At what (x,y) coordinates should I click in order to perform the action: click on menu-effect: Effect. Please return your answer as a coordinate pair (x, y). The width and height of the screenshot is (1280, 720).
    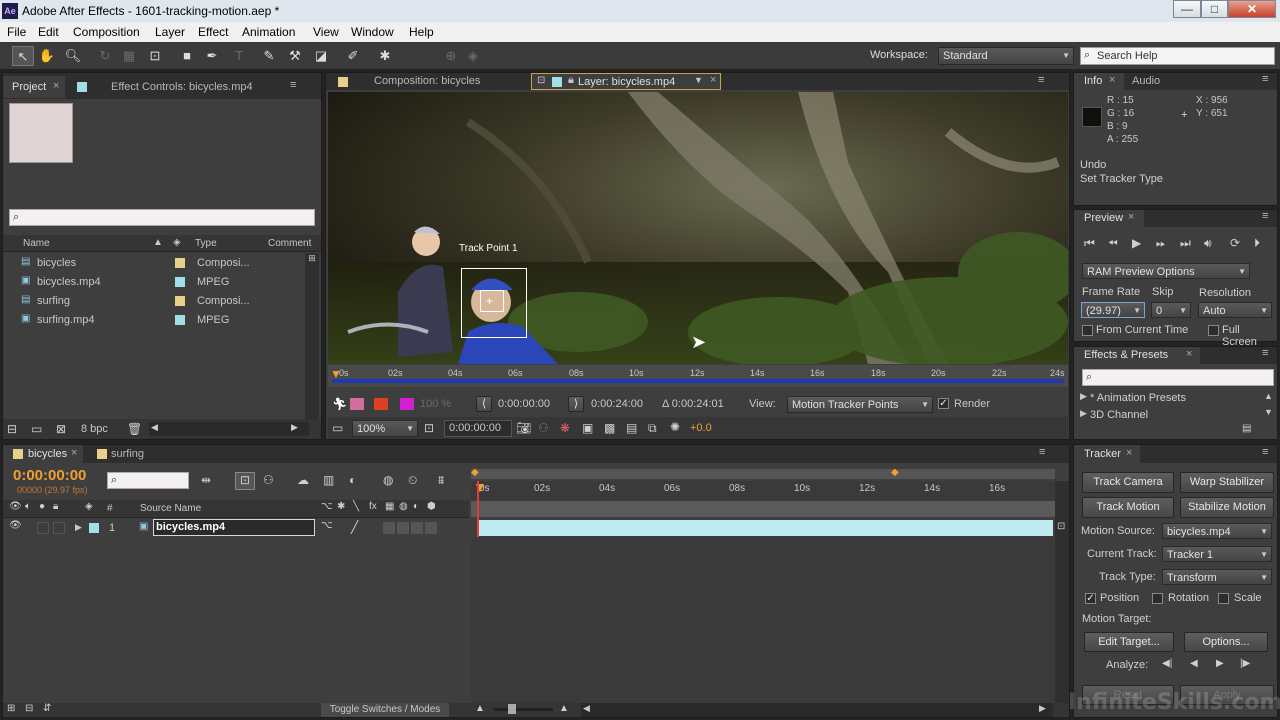
    Looking at the image, I should click on (213, 32).